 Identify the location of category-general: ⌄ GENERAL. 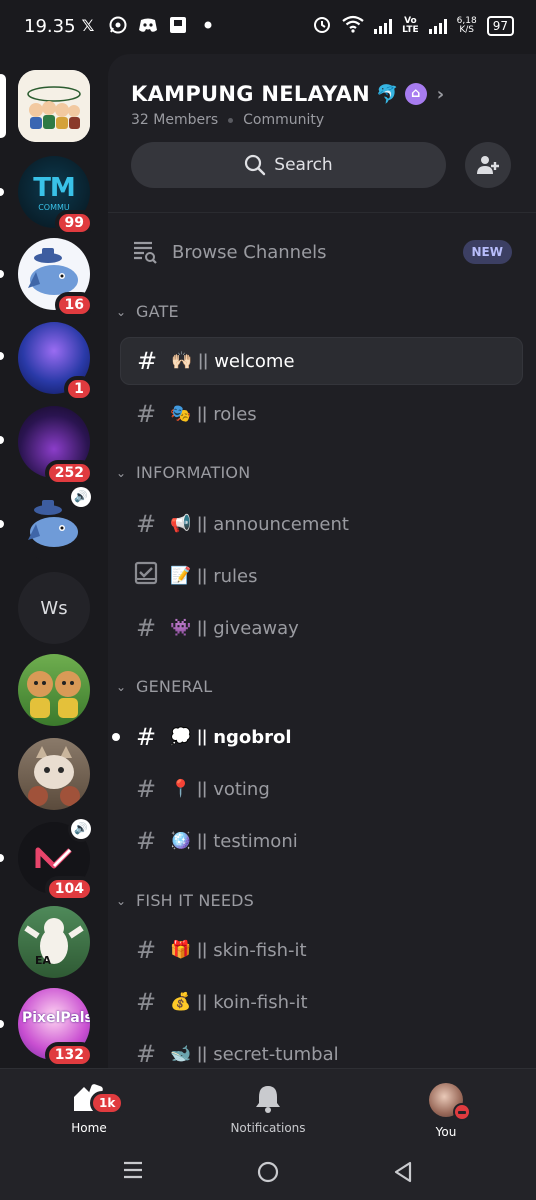
(164, 686).